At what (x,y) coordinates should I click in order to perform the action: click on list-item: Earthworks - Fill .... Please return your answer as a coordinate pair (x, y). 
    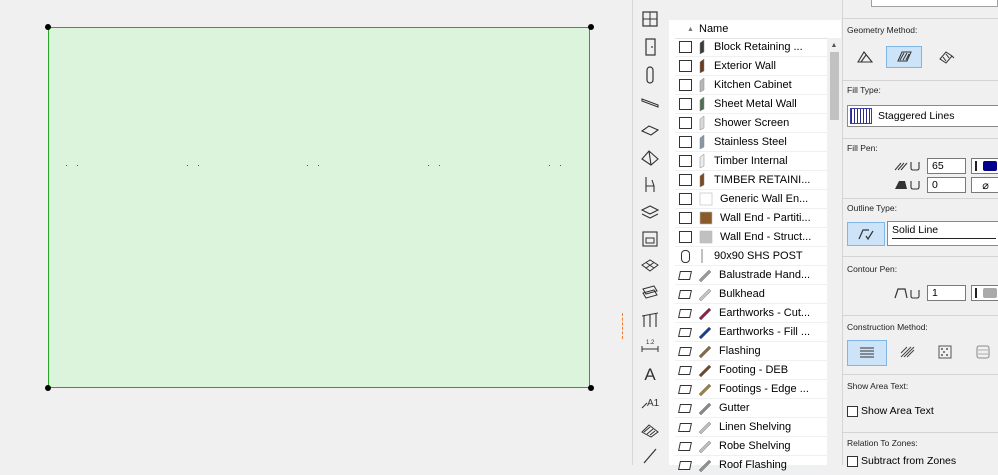
    Looking at the image, I should click on (751, 332).